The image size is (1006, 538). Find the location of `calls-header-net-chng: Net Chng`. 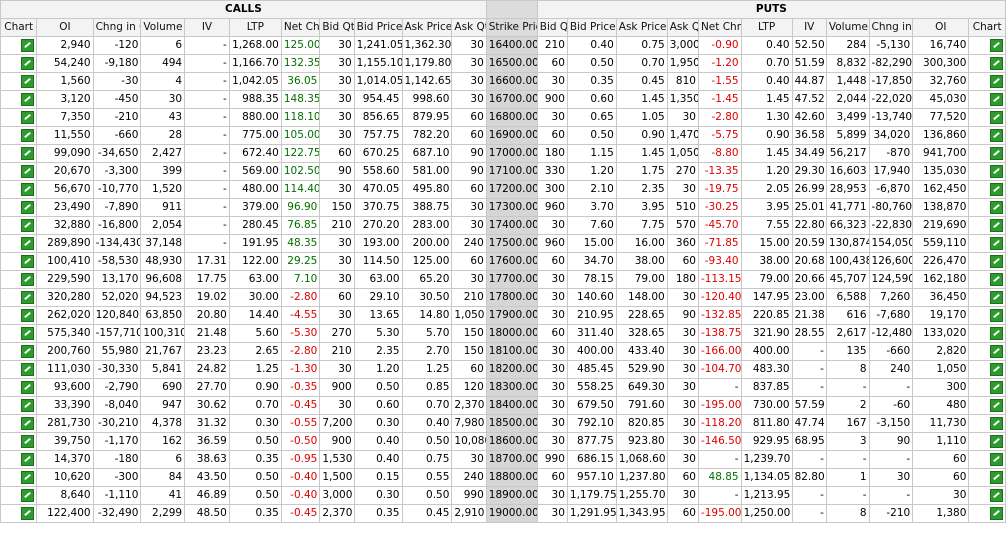

calls-header-net-chng: Net Chng is located at coordinates (300, 27).